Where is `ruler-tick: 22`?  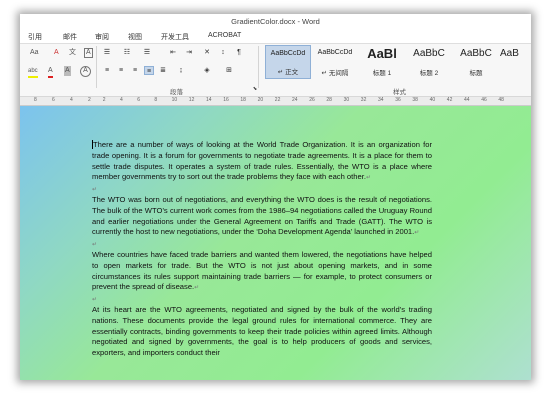
ruler-tick: 22 is located at coordinates (277, 100).